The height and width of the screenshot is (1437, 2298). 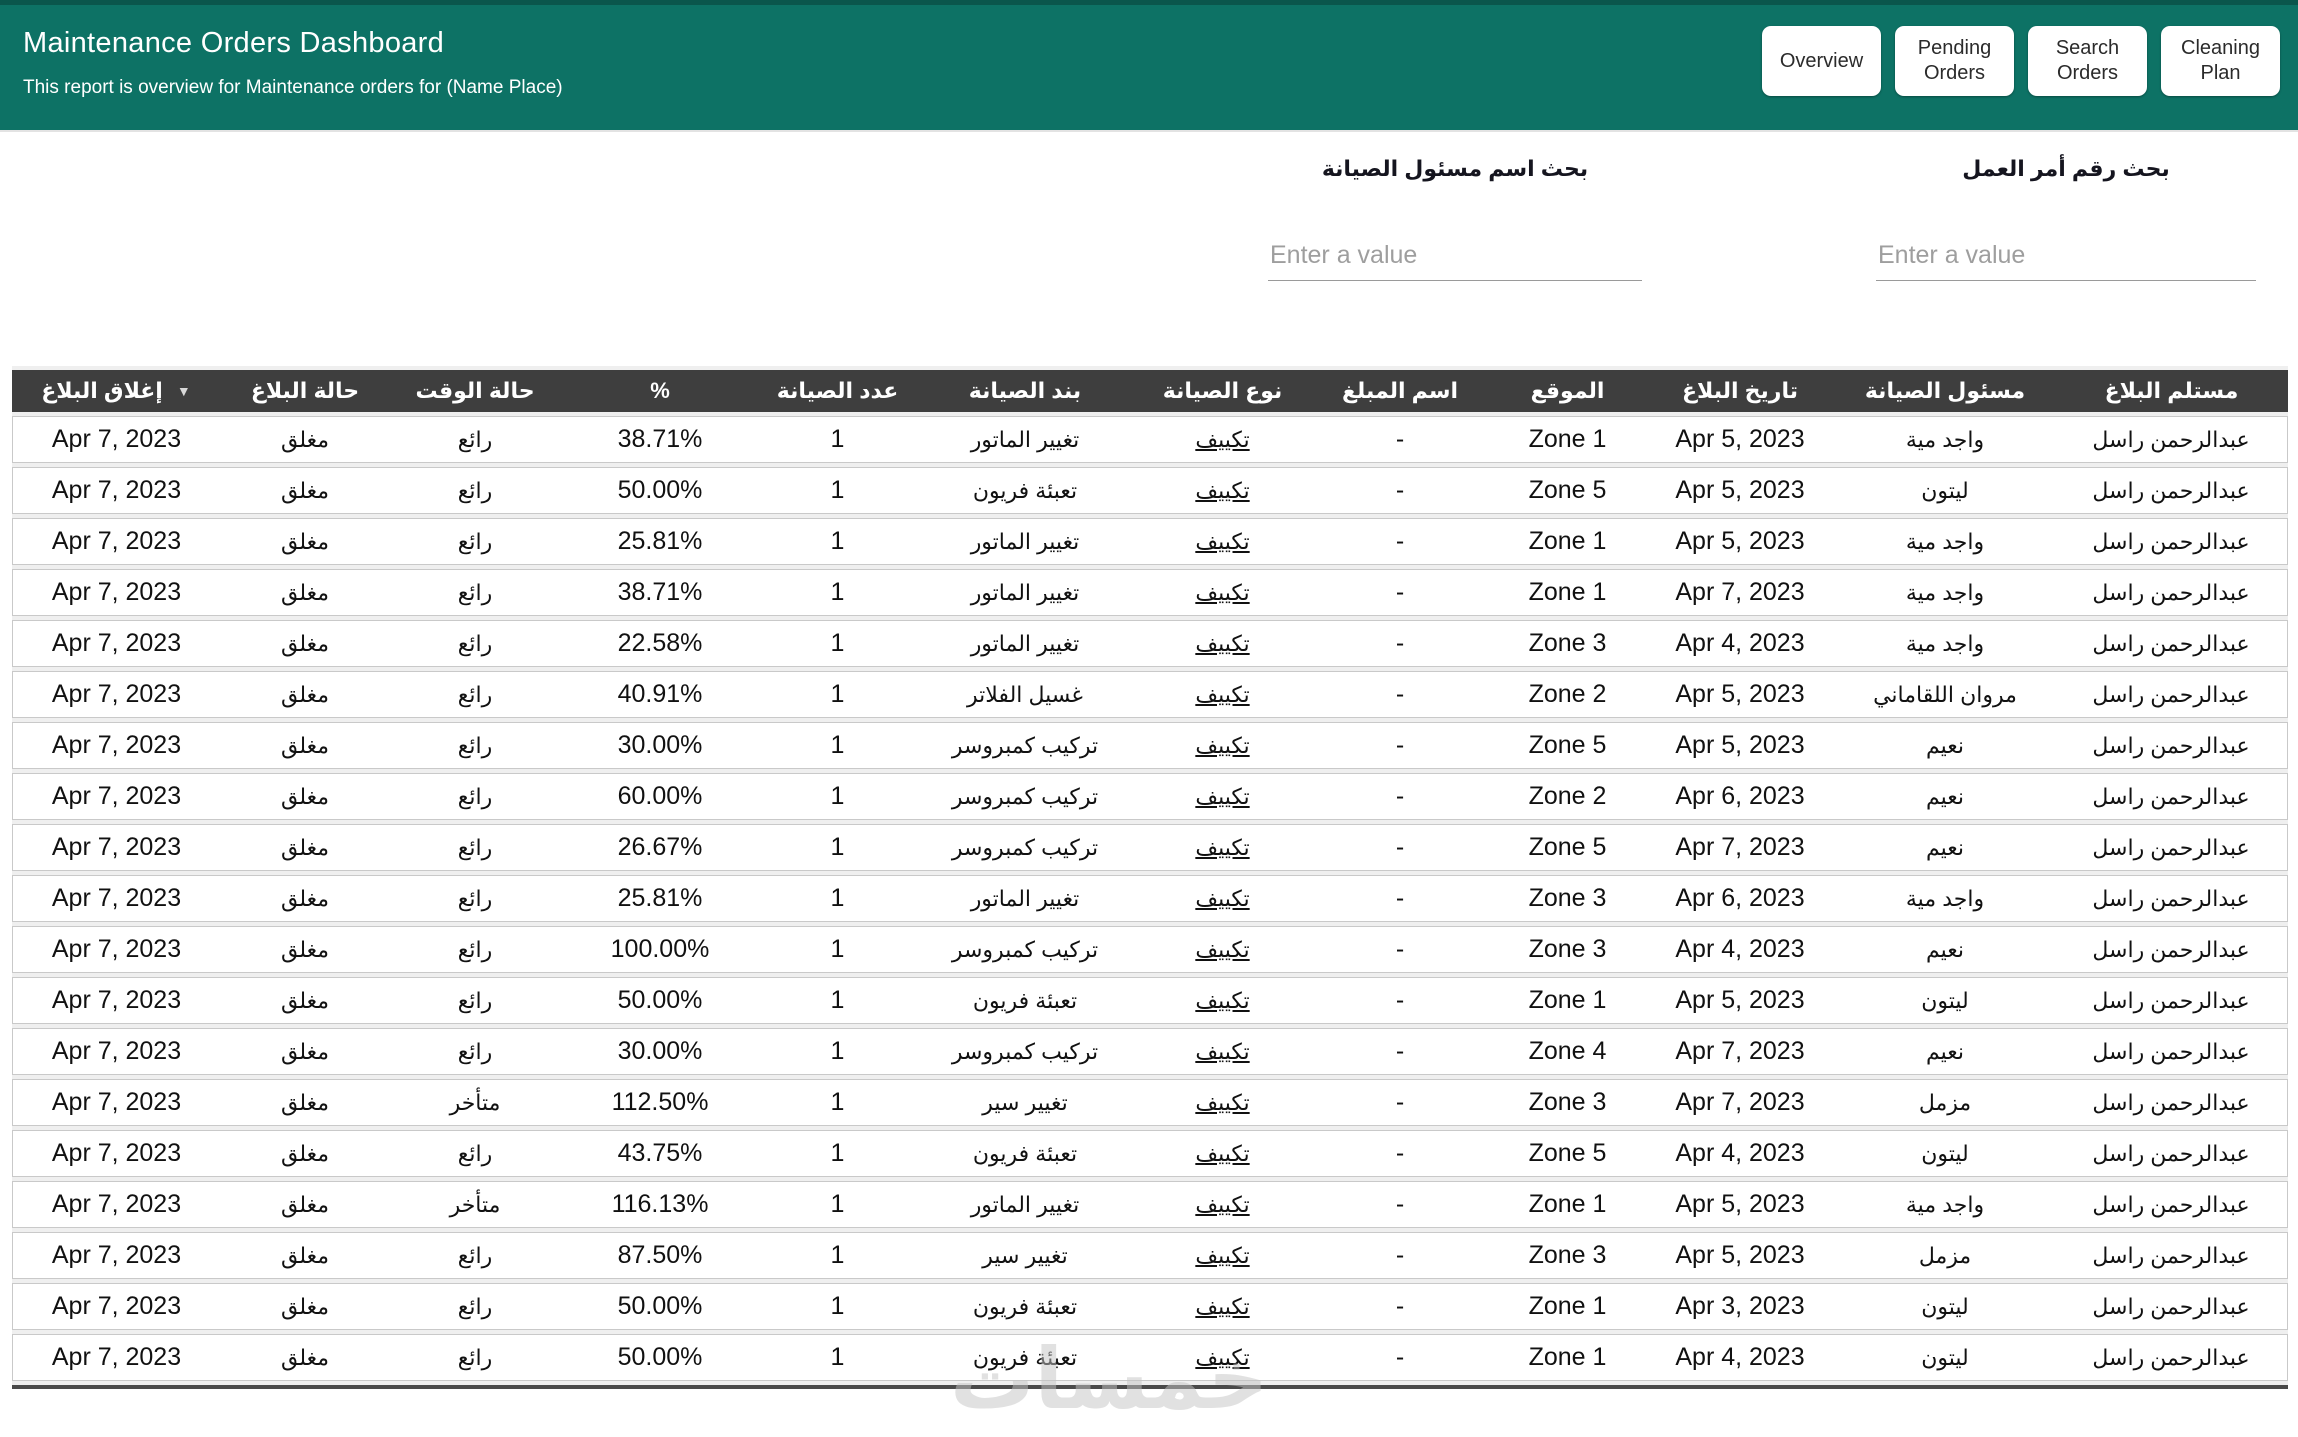 What do you see at coordinates (184, 391) in the screenshot?
I see `sort-descending-icon: ▼` at bounding box center [184, 391].